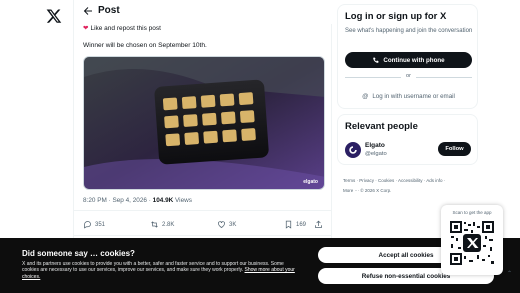 This screenshot has height=293, width=520. I want to click on or-divider: or, so click(408, 77).